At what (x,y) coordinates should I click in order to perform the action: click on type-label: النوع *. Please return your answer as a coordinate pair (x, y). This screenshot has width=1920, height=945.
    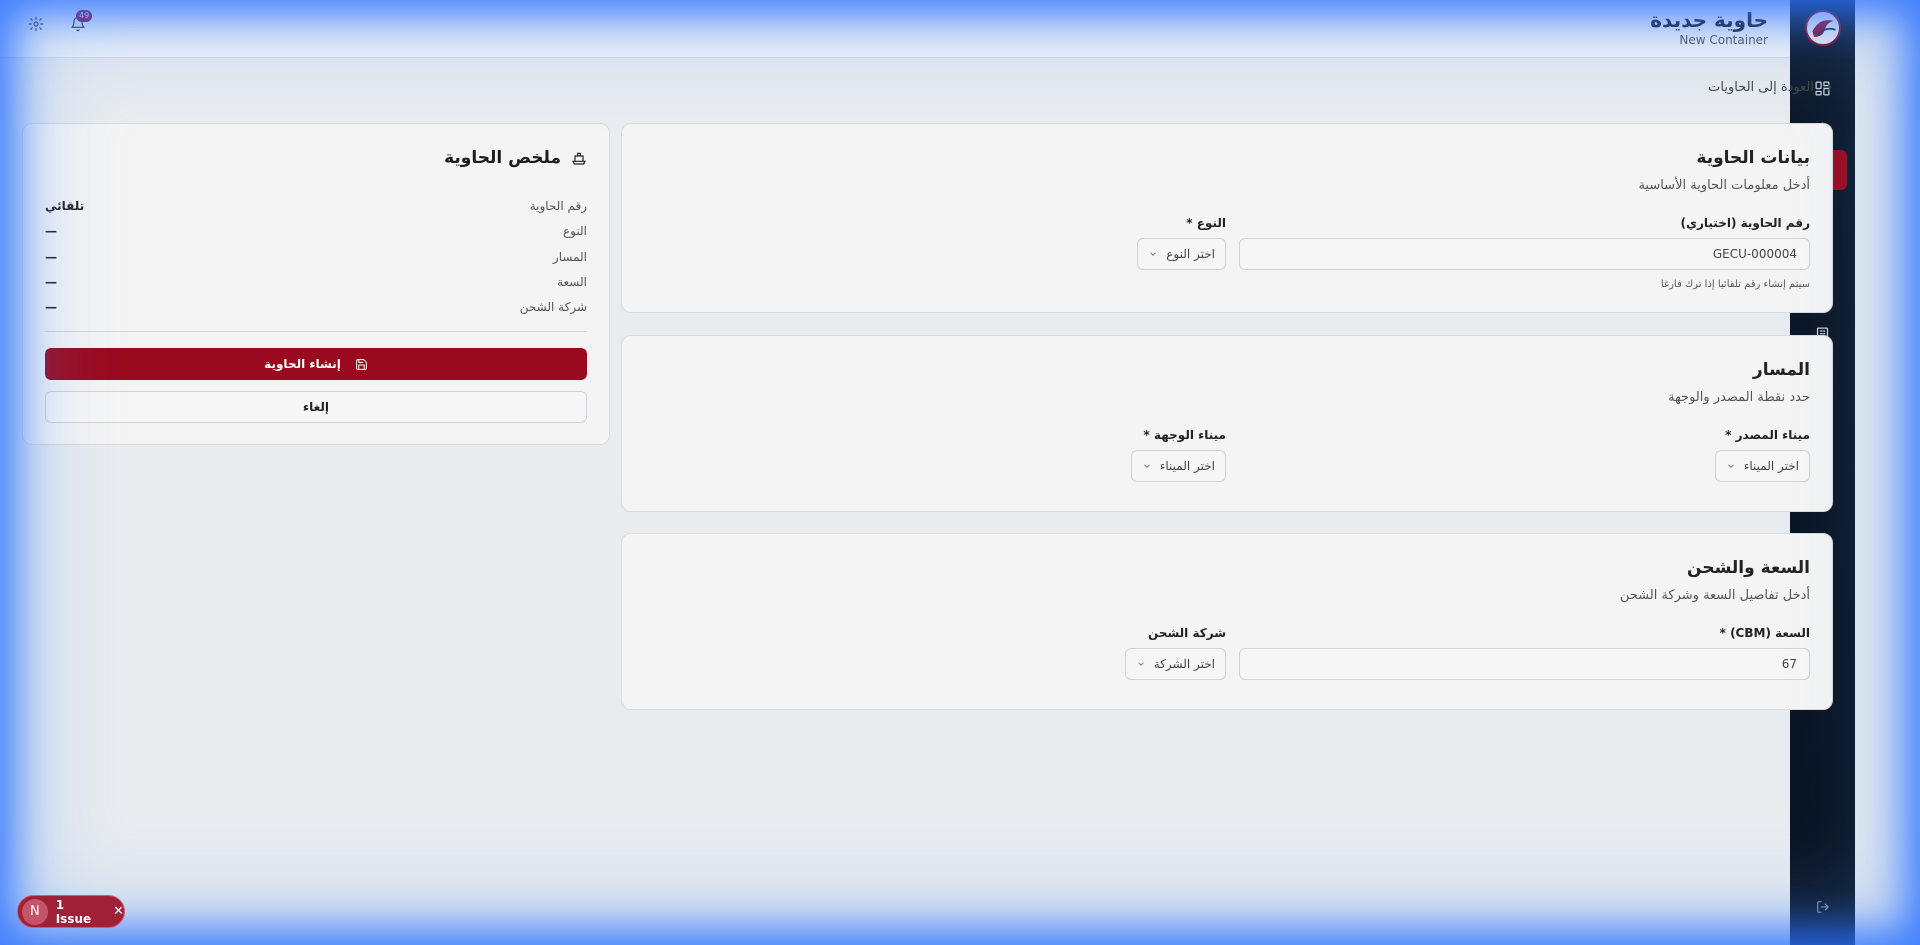
    Looking at the image, I should click on (1206, 223).